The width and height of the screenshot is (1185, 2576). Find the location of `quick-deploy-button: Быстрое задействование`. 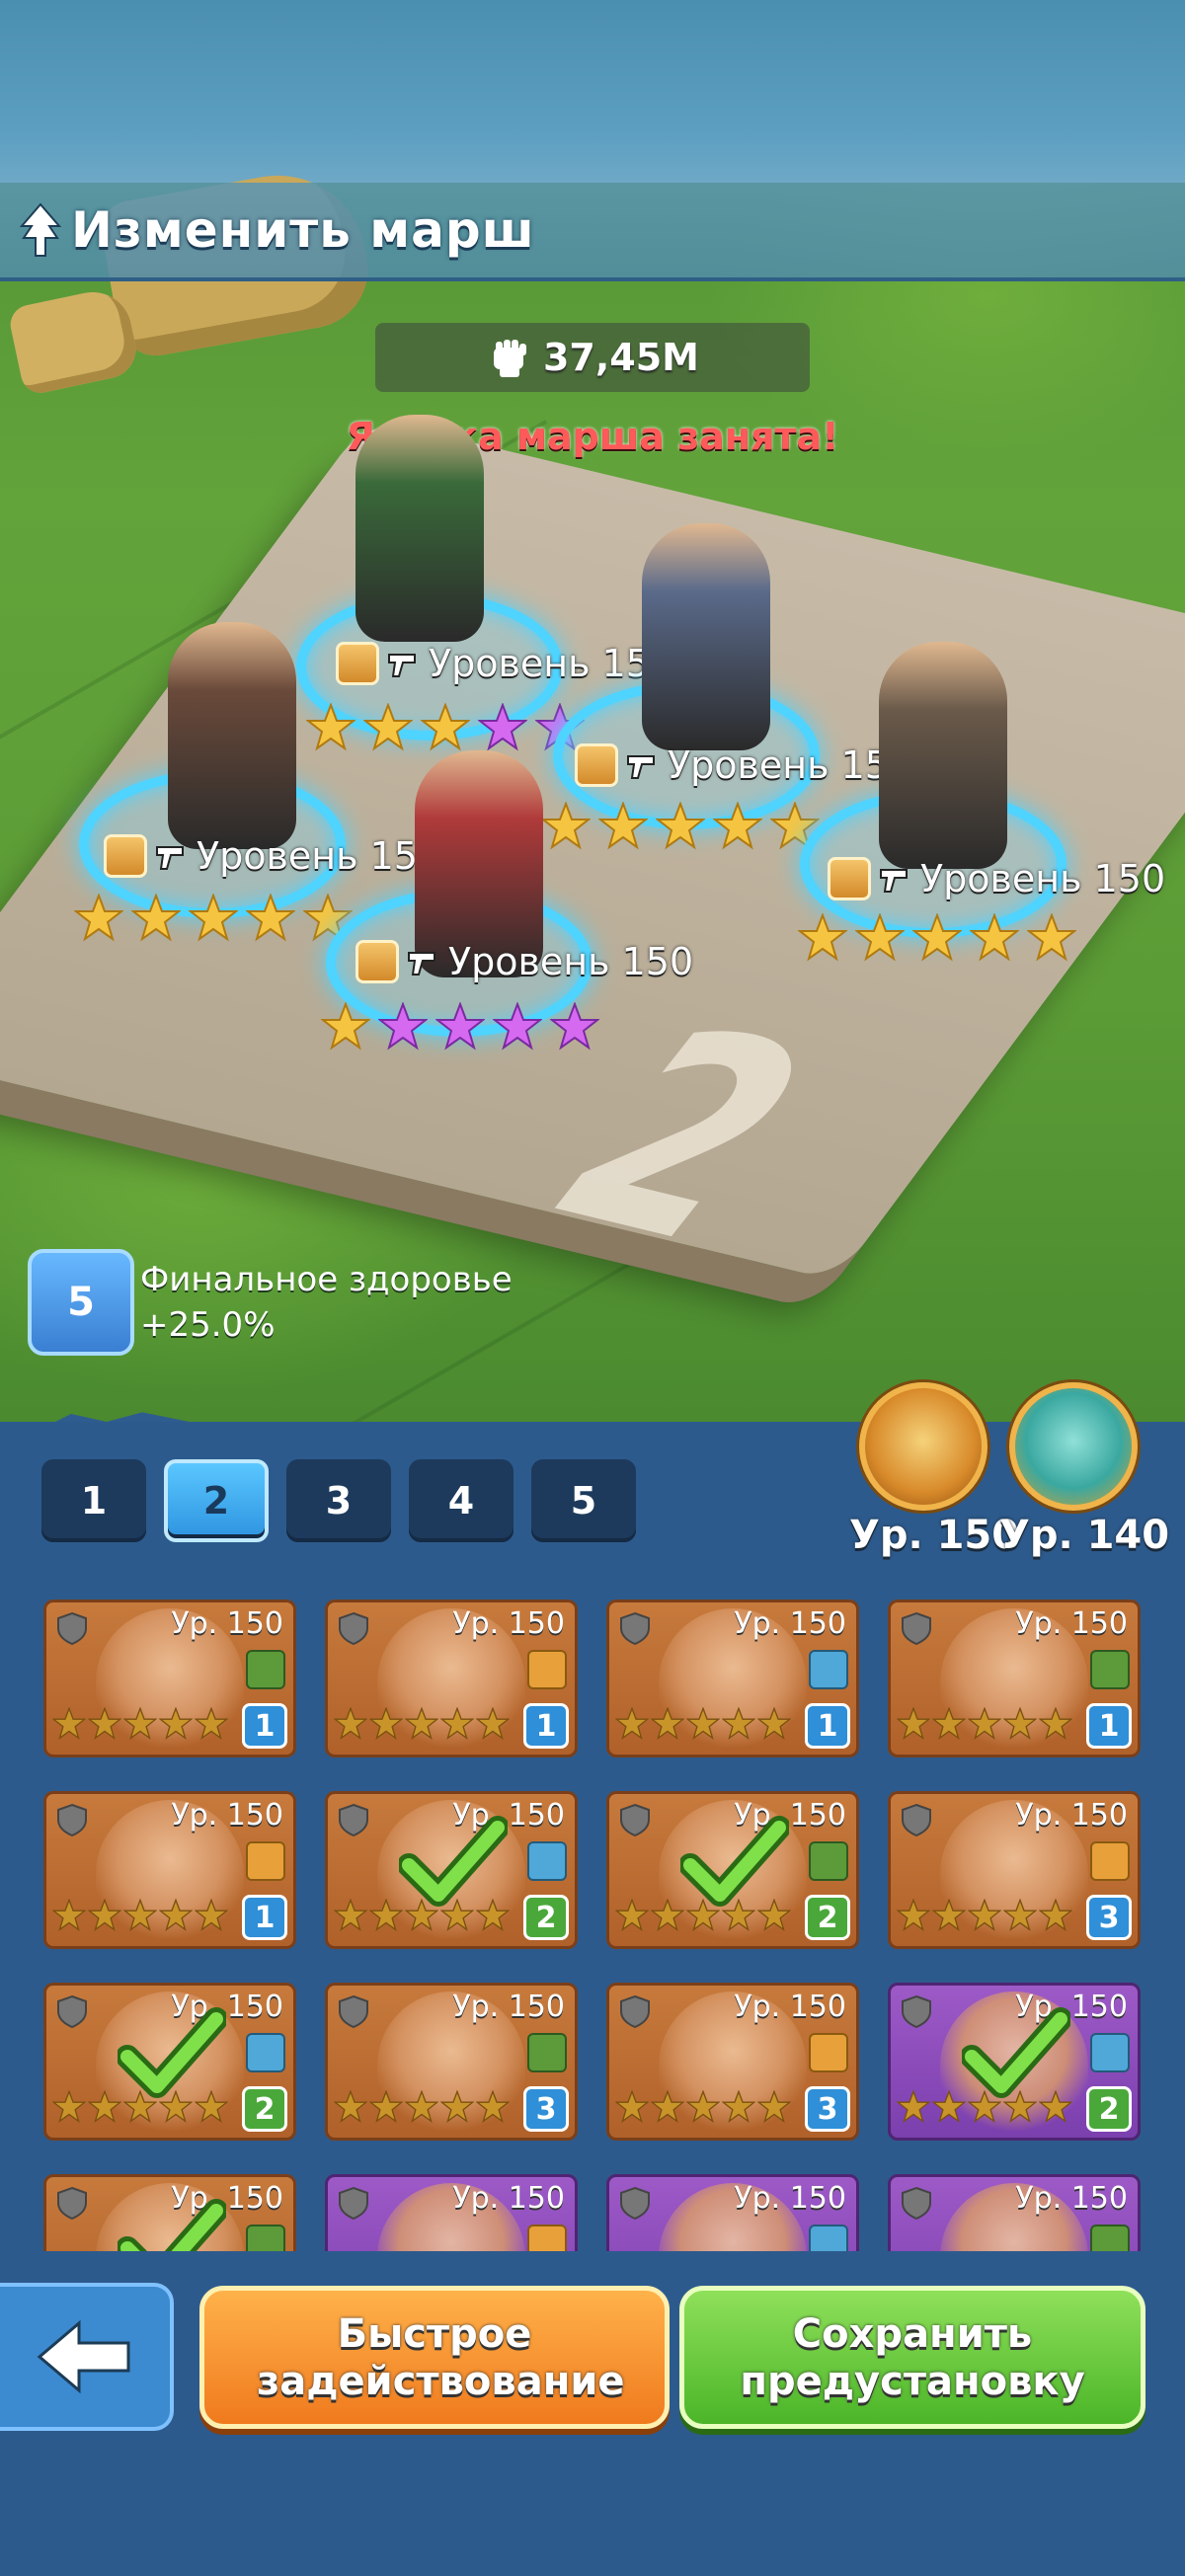

quick-deploy-button: Быстрое задействование is located at coordinates (435, 2357).